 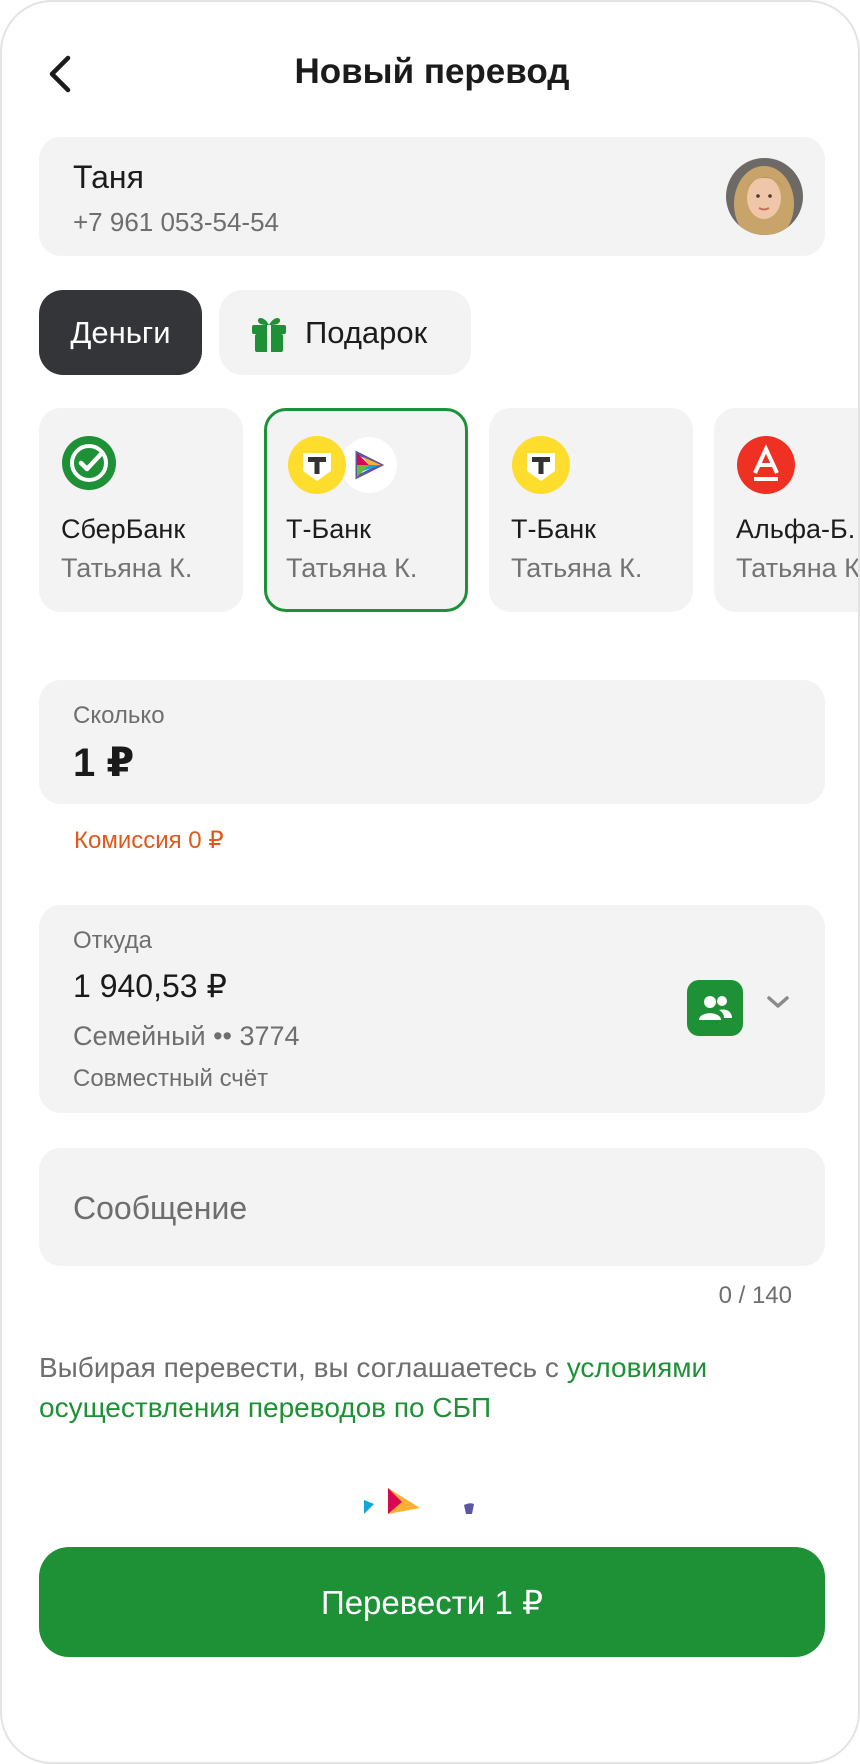 What do you see at coordinates (591, 510) in the screenshot?
I see `bank-option-tbank: Т-Банк Татьяна К.` at bounding box center [591, 510].